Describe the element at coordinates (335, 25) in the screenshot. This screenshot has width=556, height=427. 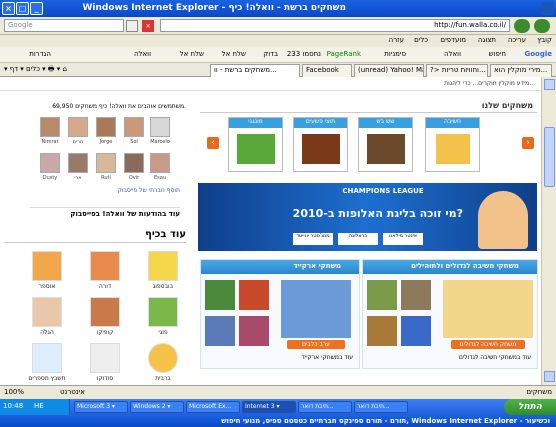
I see `url-input: http://fun.walla.co.il/` at that location.